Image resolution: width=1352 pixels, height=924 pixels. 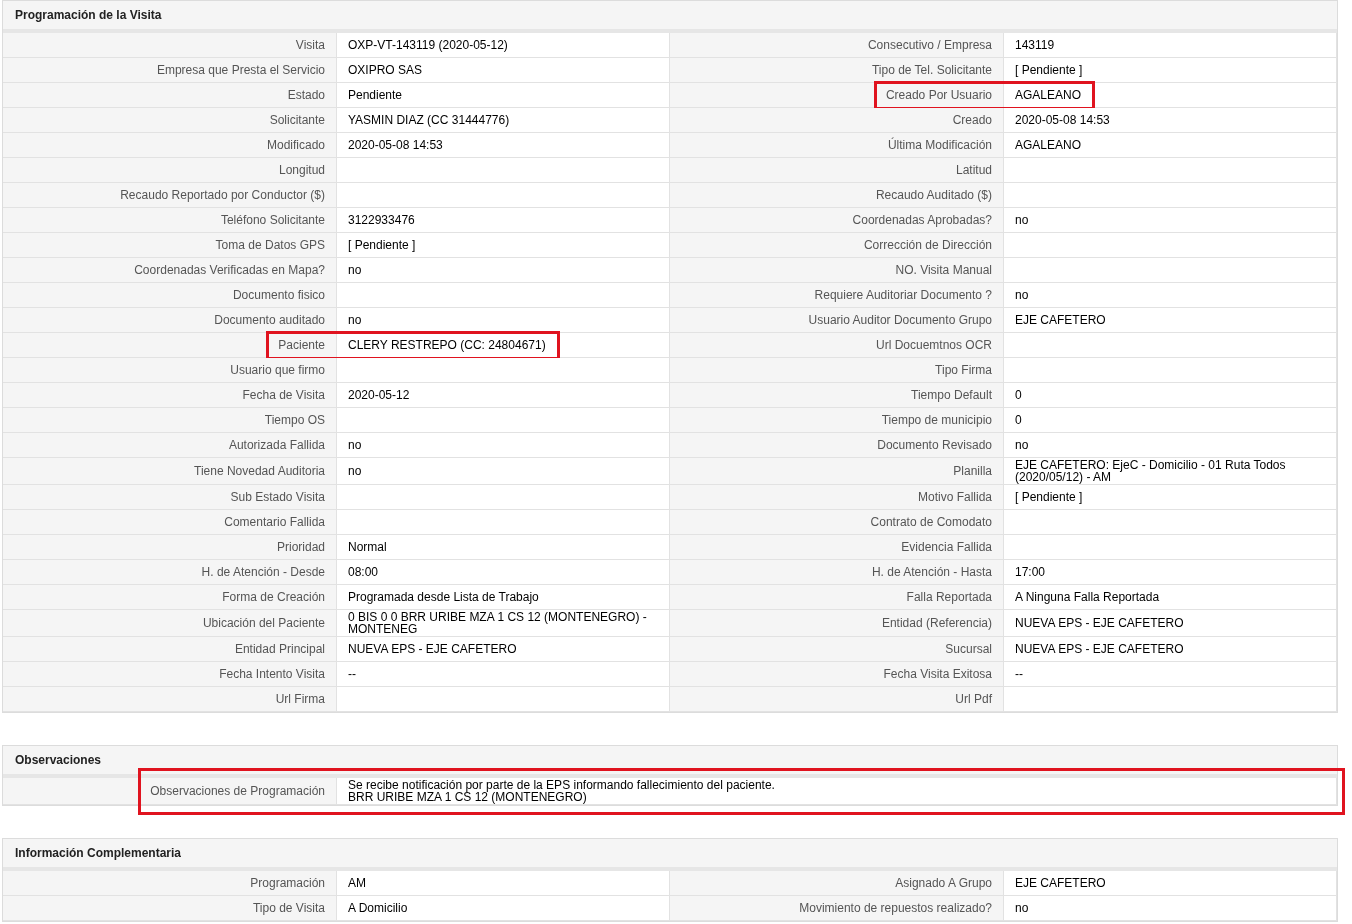 I want to click on field-label: Fecha Visita Exitosa, so click(x=837, y=674).